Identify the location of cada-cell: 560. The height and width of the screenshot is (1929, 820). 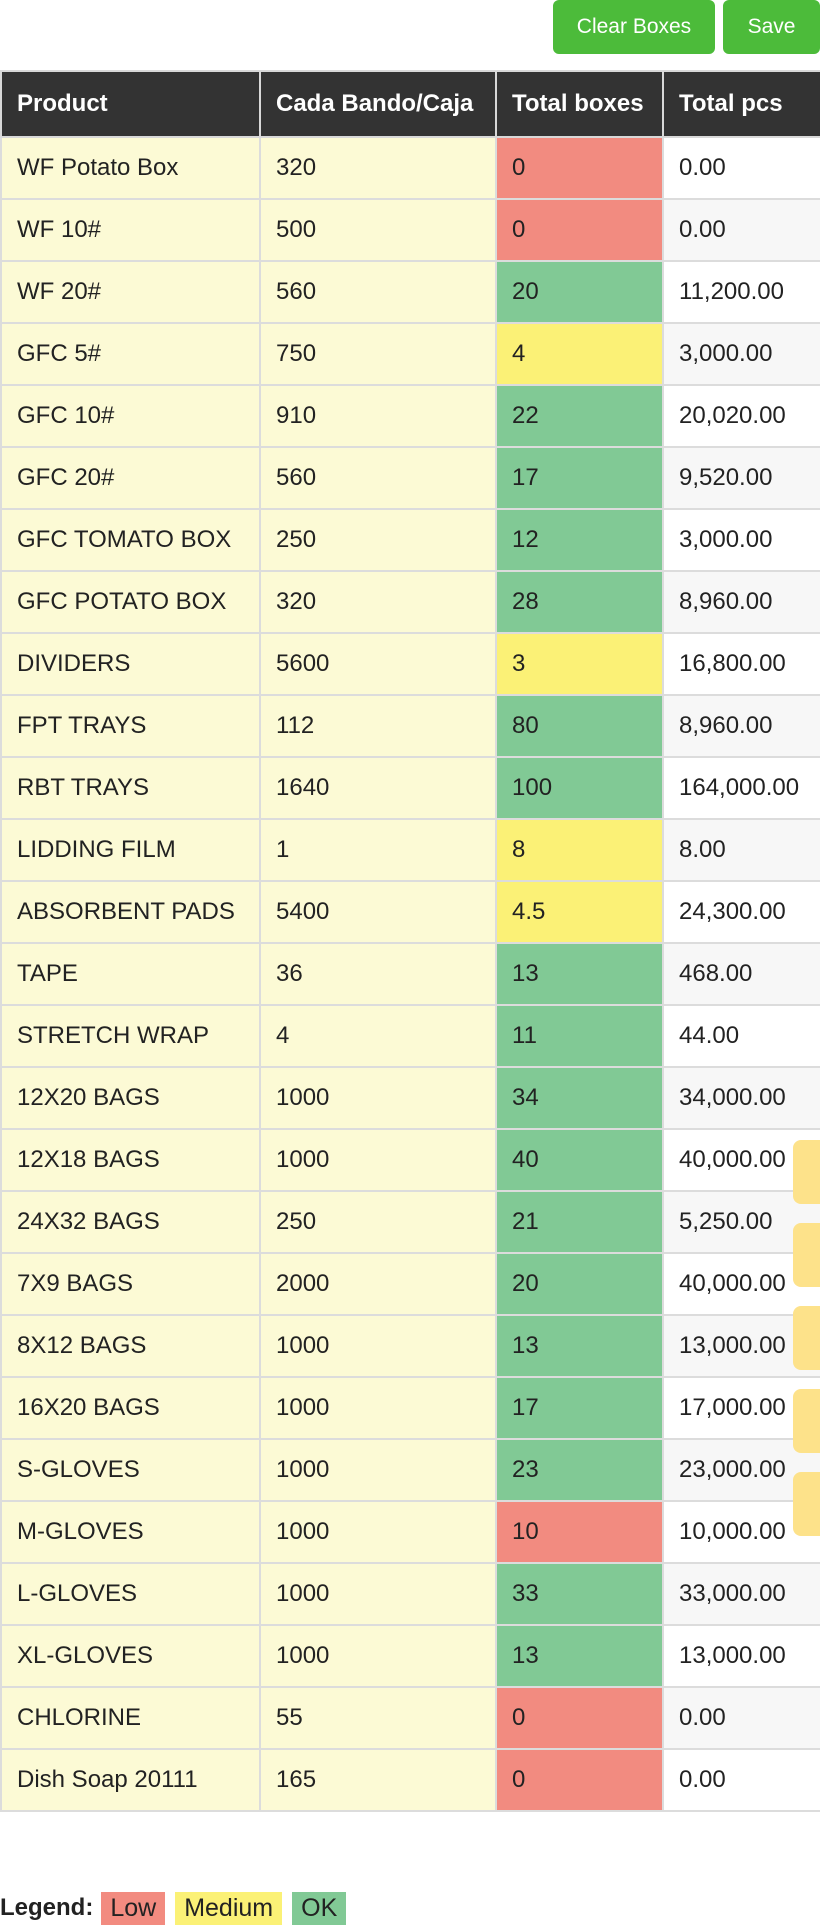
(378, 478).